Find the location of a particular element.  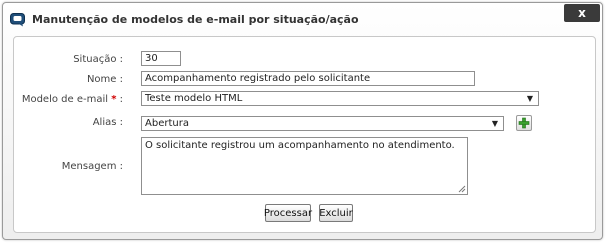

mensagem-label: Mensagem : is located at coordinates (92, 166).